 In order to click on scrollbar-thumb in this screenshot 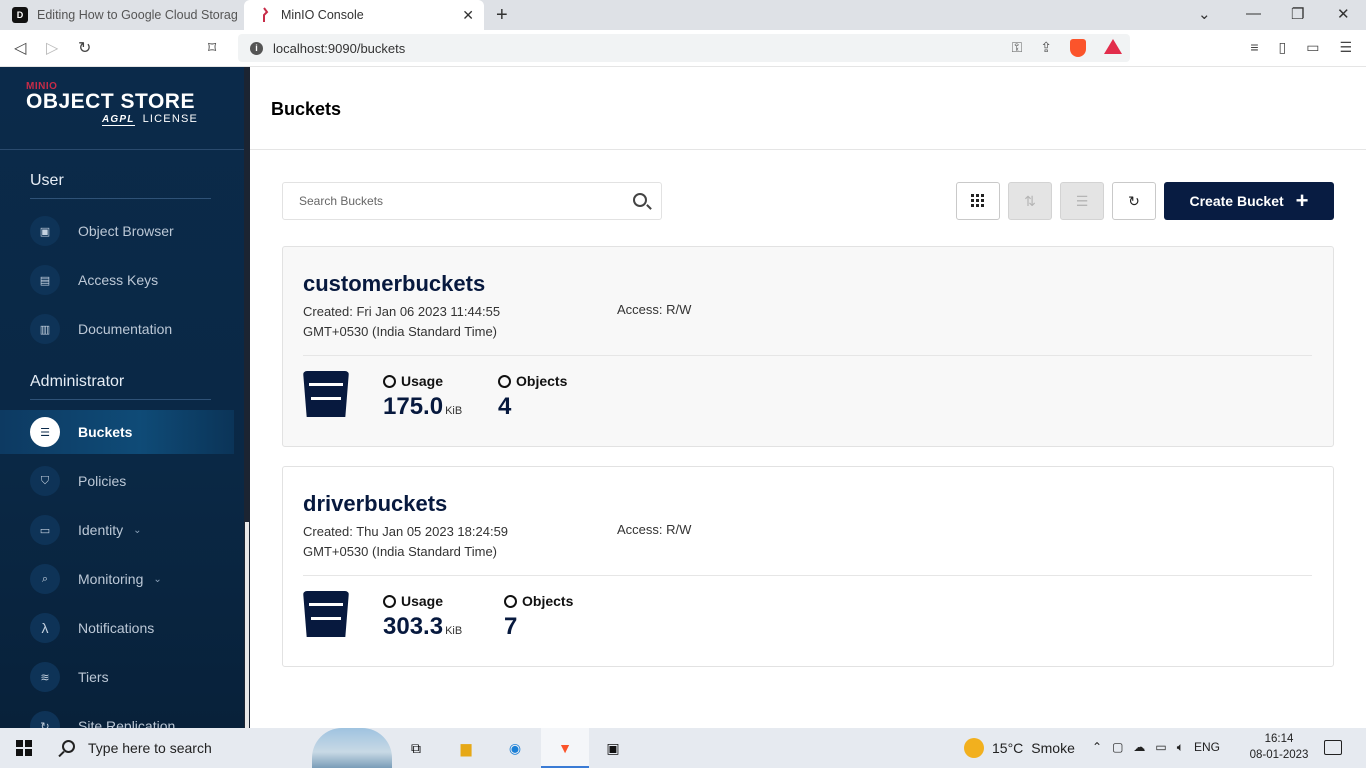, I will do `click(247, 625)`.